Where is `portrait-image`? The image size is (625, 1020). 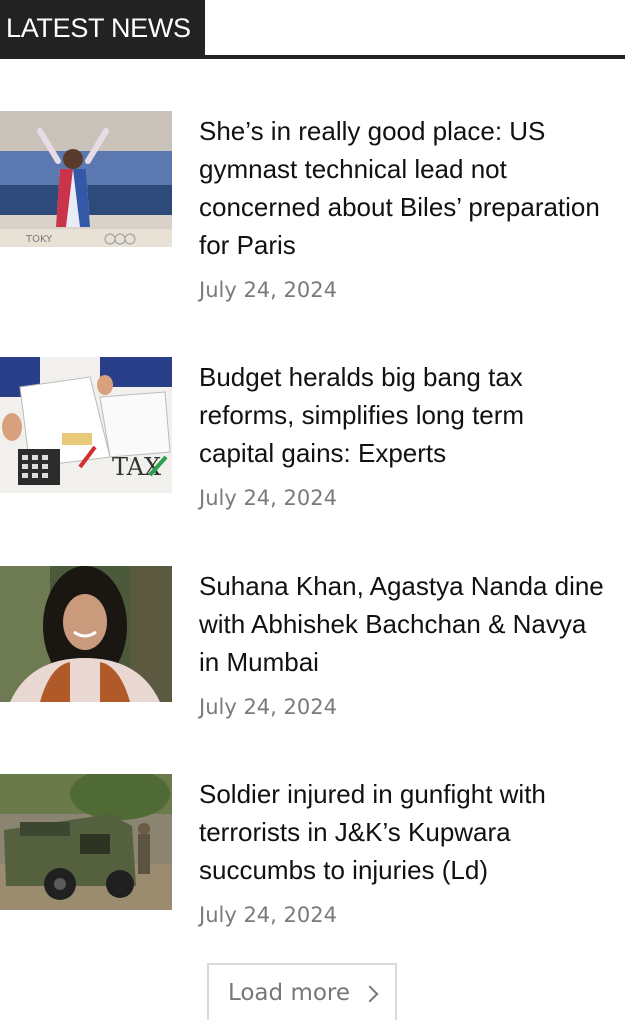 portrait-image is located at coordinates (86, 634).